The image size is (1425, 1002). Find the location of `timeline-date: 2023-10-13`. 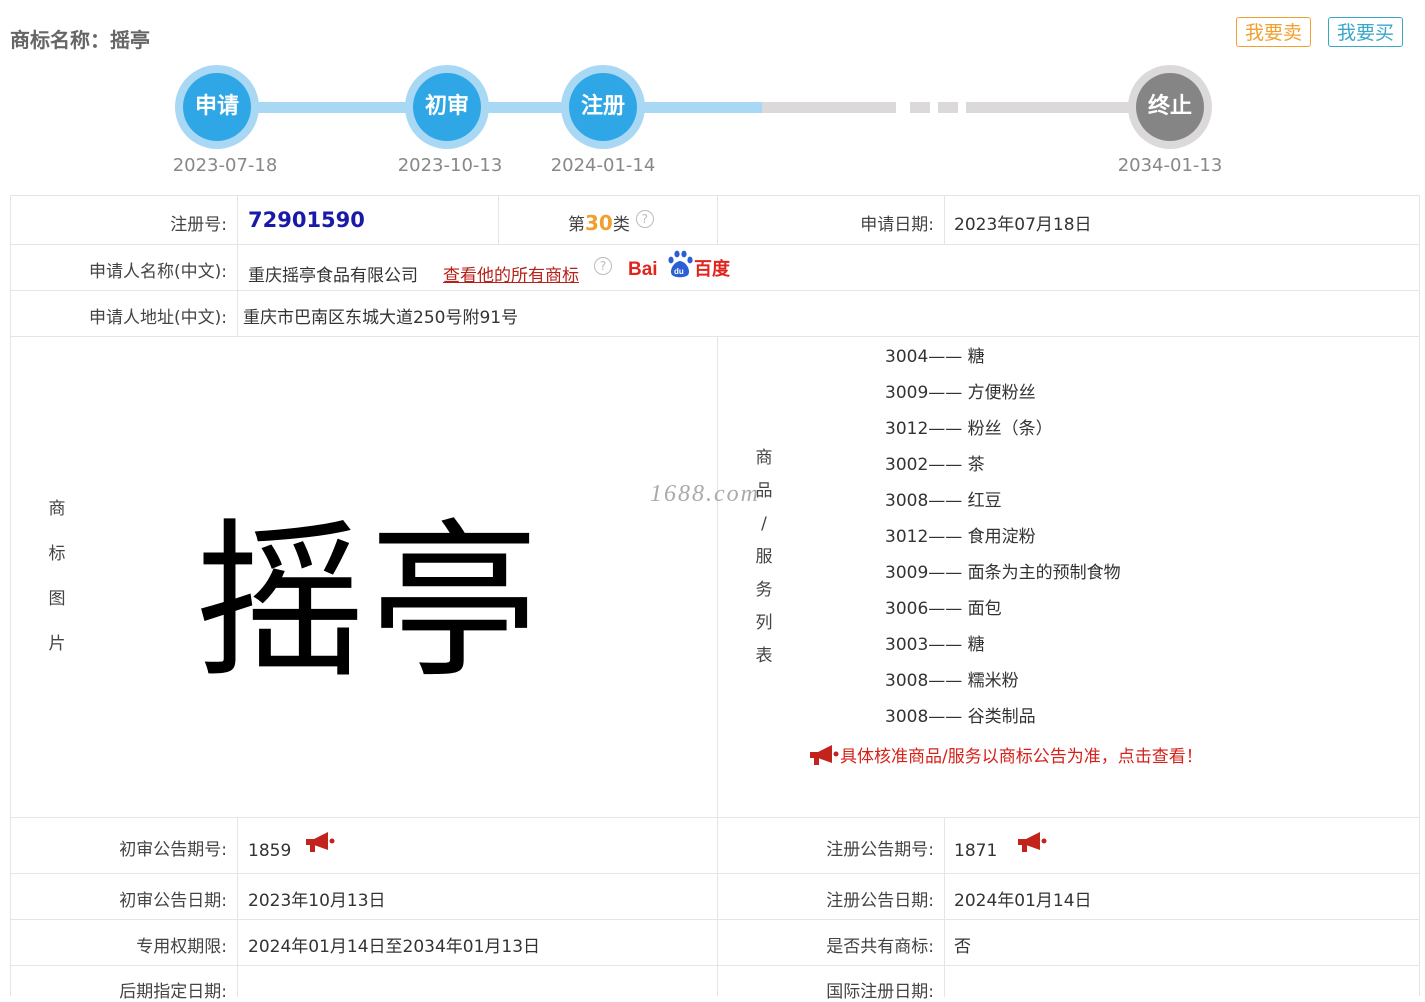

timeline-date: 2023-10-13 is located at coordinates (450, 165).